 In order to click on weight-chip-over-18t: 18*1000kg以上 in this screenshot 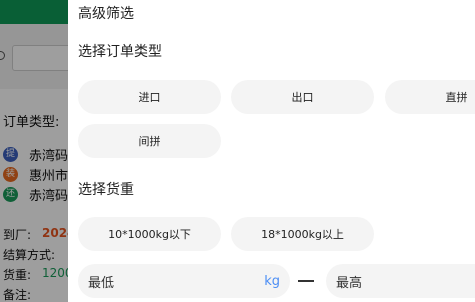, I will do `click(302, 234)`.